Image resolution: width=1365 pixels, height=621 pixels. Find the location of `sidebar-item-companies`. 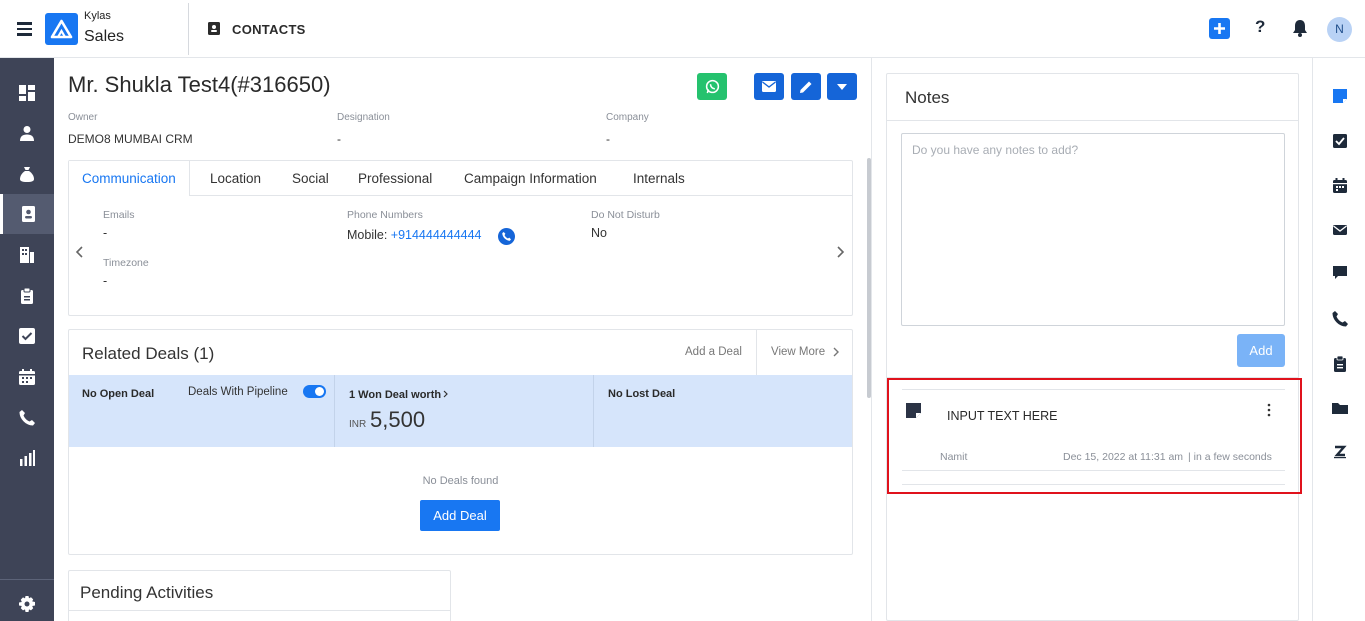

sidebar-item-companies is located at coordinates (27, 255).